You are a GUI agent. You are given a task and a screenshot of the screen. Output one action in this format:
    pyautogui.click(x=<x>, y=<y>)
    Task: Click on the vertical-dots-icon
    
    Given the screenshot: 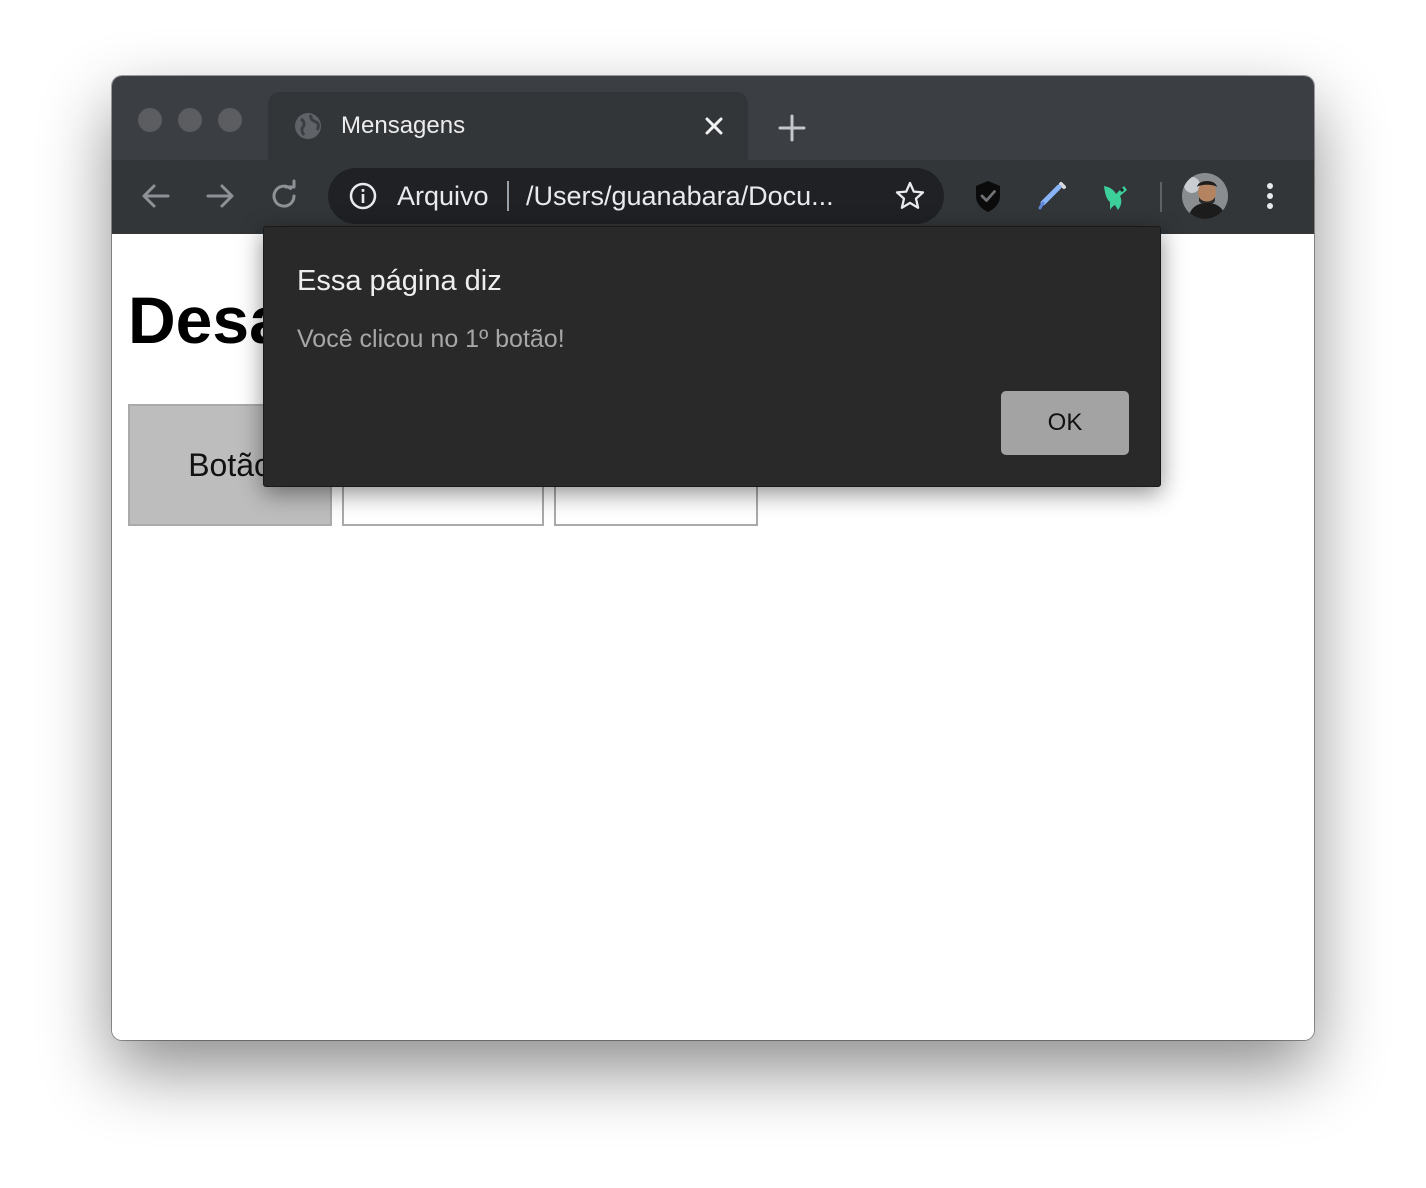 What is the action you would take?
    pyautogui.click(x=1270, y=196)
    